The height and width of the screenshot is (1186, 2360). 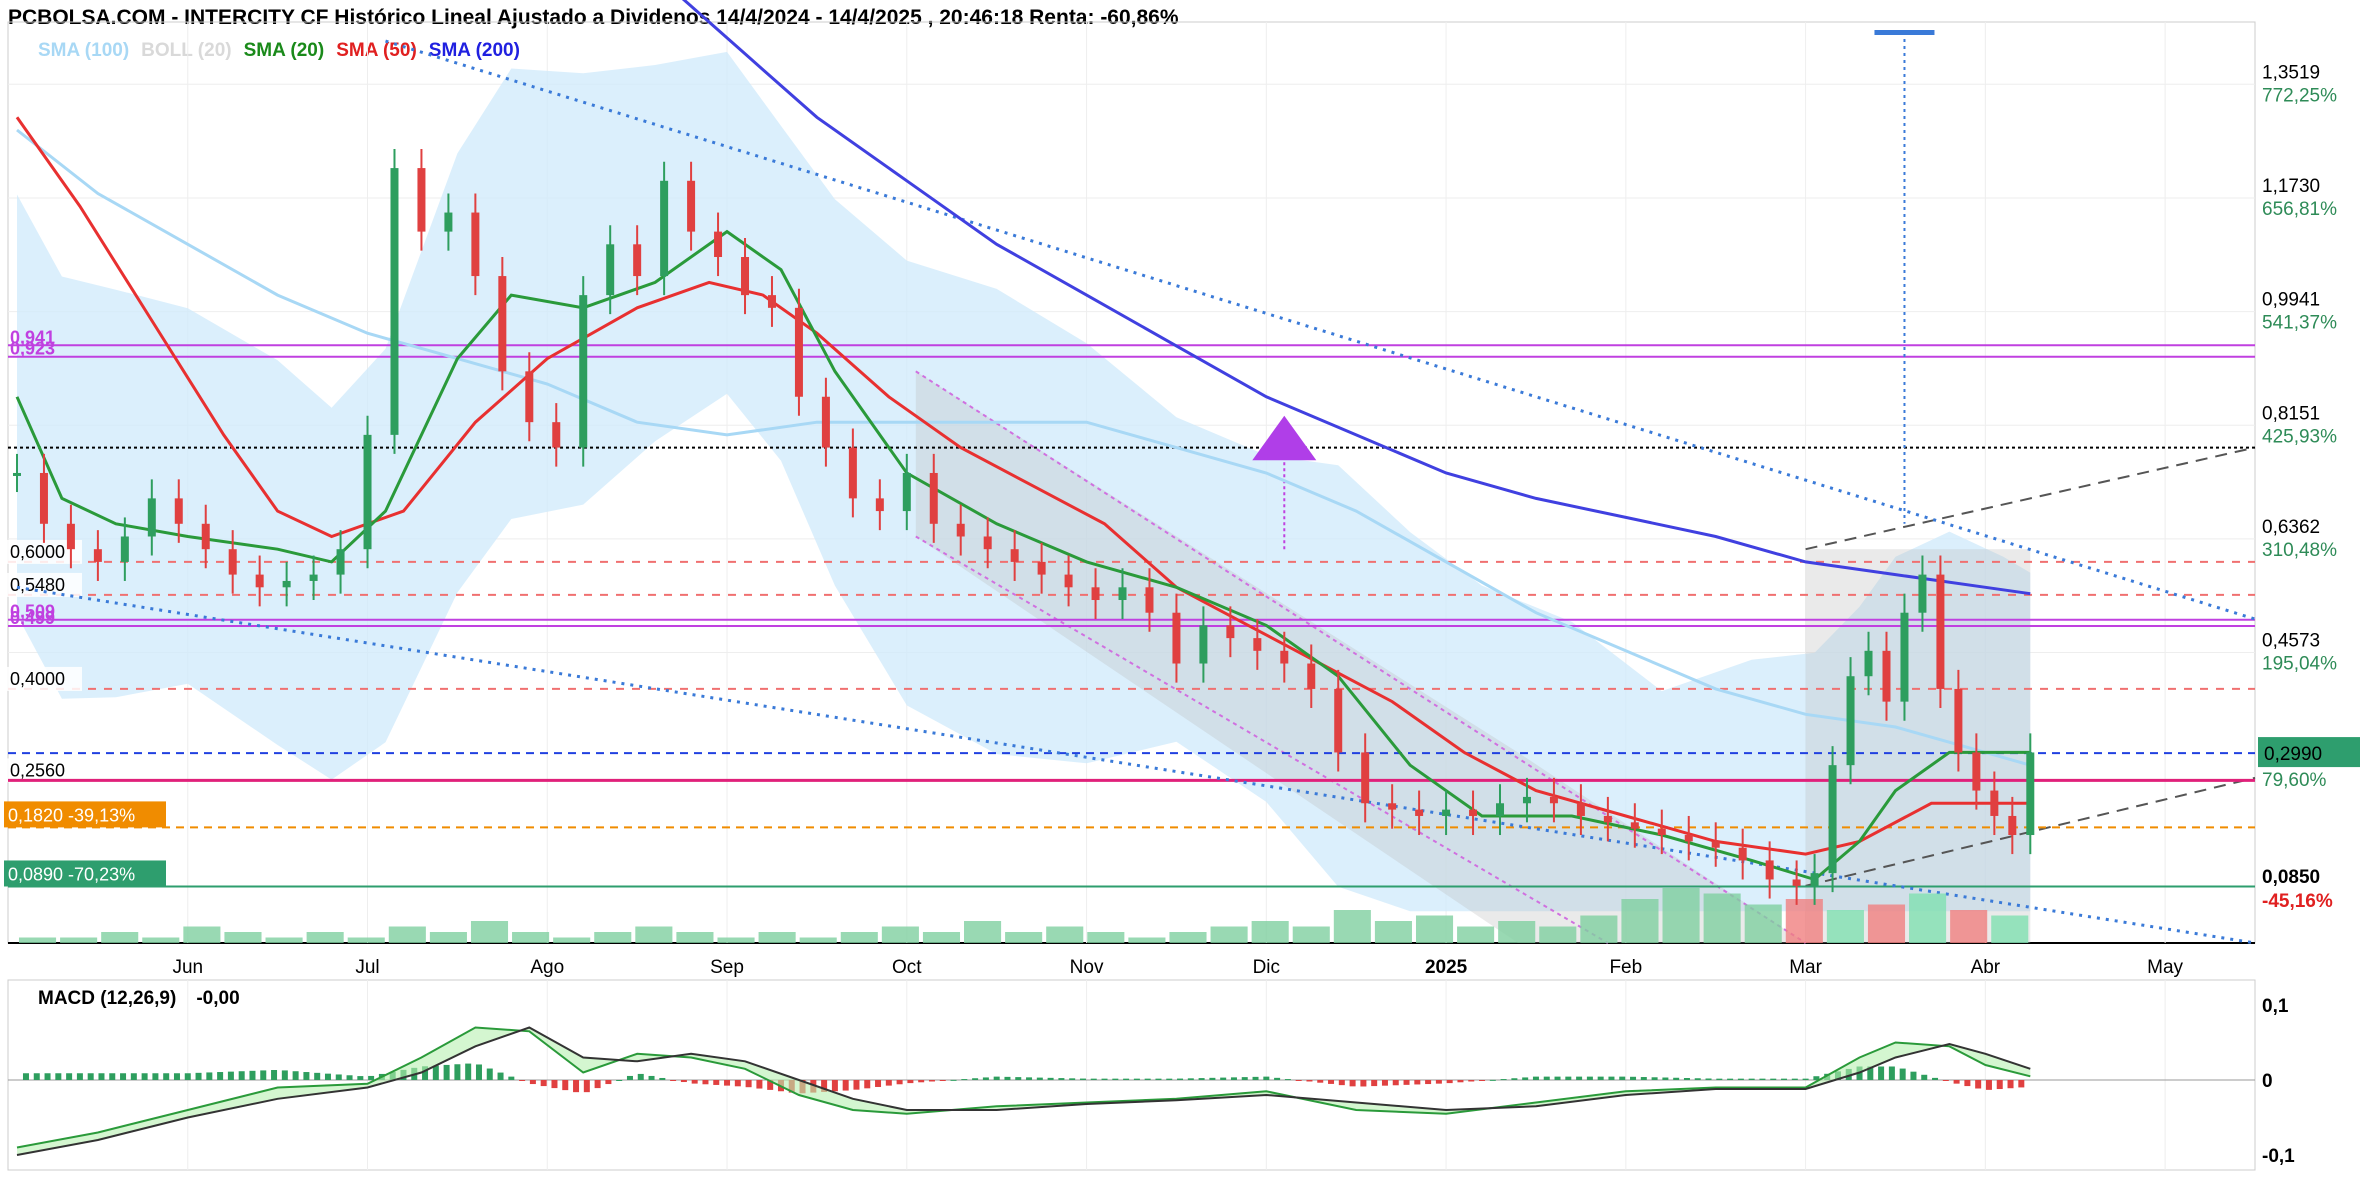 I want to click on month-label-0: Jun, so click(x=187, y=967).